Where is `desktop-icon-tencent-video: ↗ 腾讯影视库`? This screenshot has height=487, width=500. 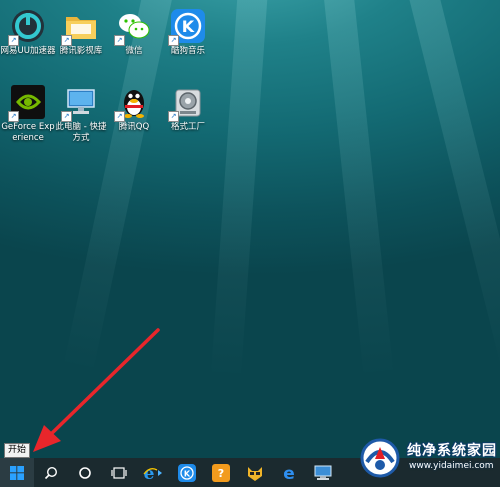 desktop-icon-tencent-video: ↗ 腾讯影视库 is located at coordinates (81, 30).